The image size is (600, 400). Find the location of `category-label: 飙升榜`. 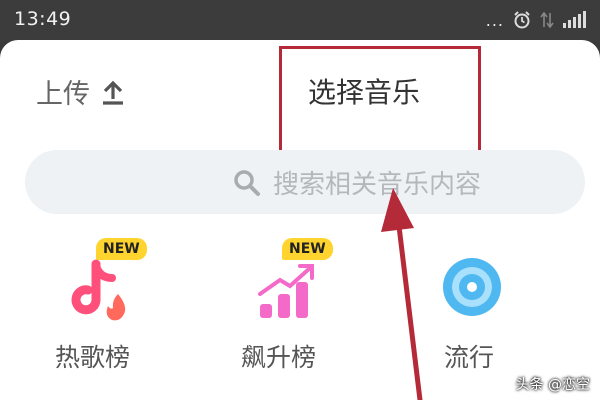

category-label: 飙升榜 is located at coordinates (279, 357).